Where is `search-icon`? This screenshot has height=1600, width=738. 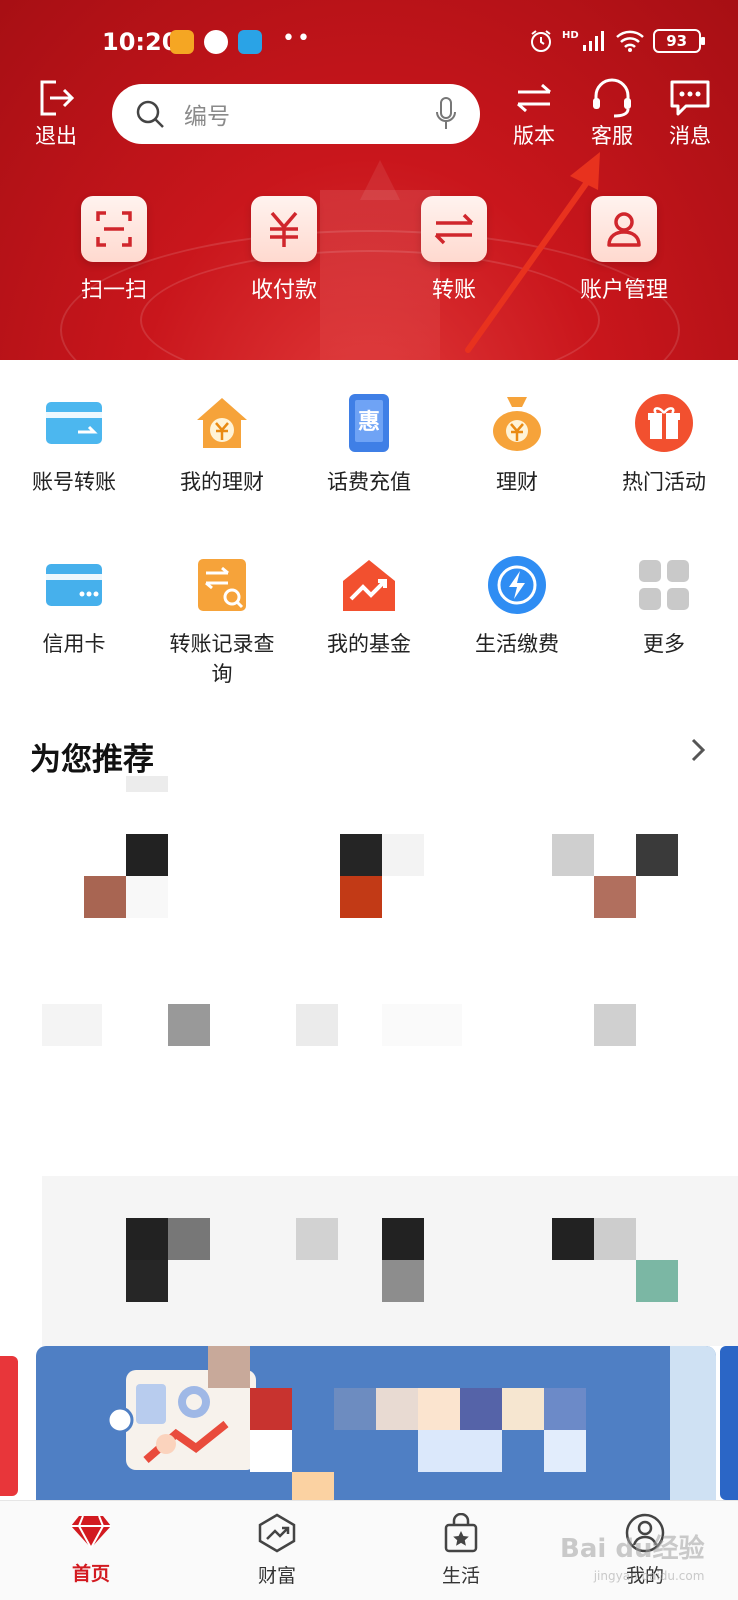 search-icon is located at coordinates (150, 114).